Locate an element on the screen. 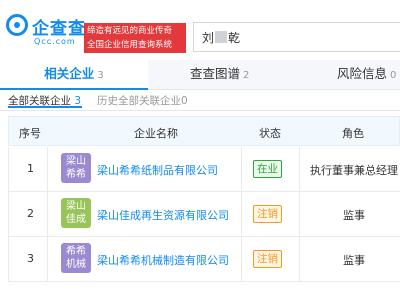 Image resolution: width=400 pixels, height=300 pixels. subtab-history-related: 历史全部关联企业0 is located at coordinates (142, 100).